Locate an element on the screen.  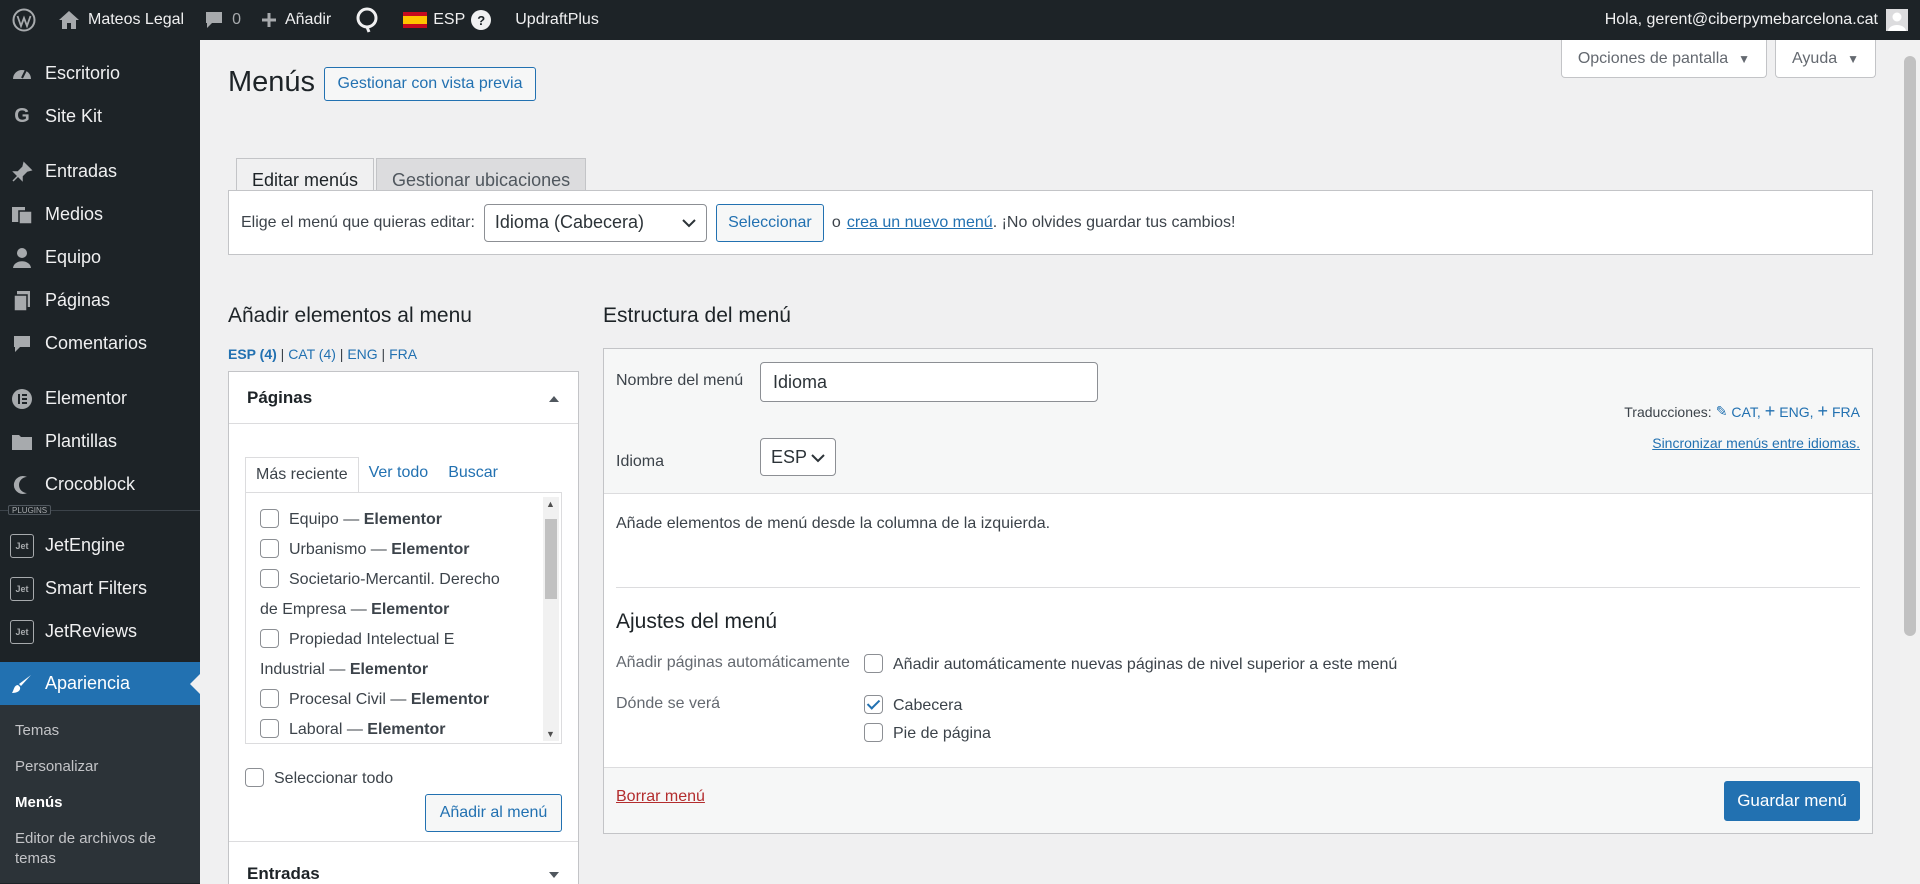
screen-options-button: Opciones de pantalla ▼ is located at coordinates (1664, 59).